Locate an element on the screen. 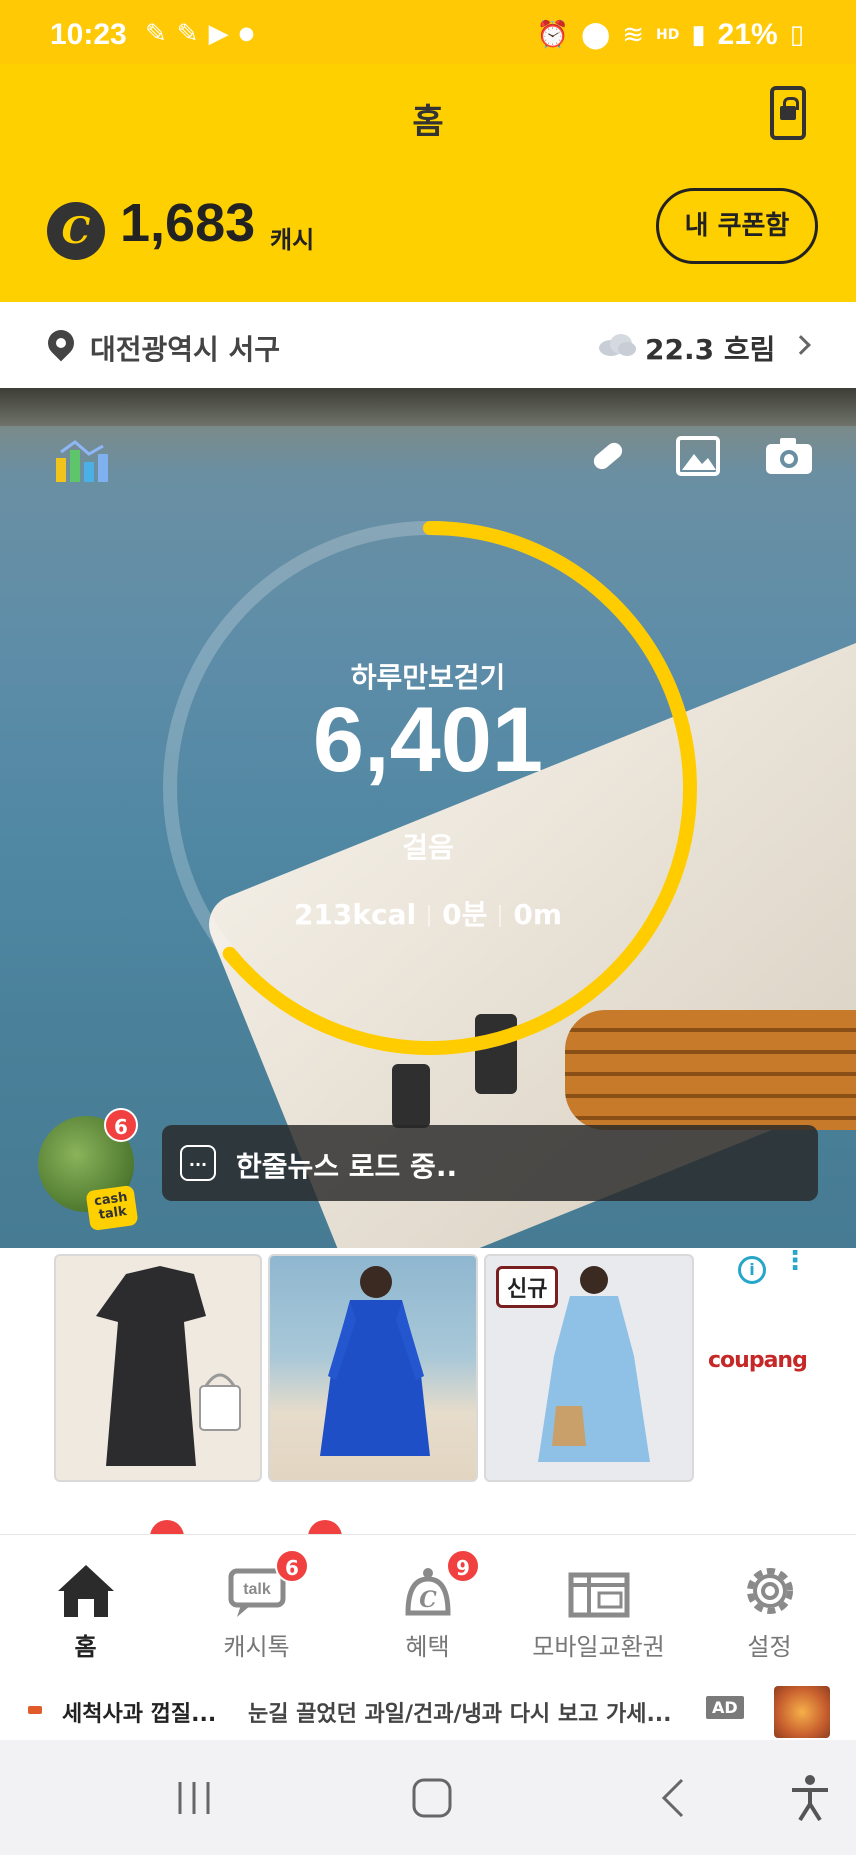  lock-icon is located at coordinates (789, 108).